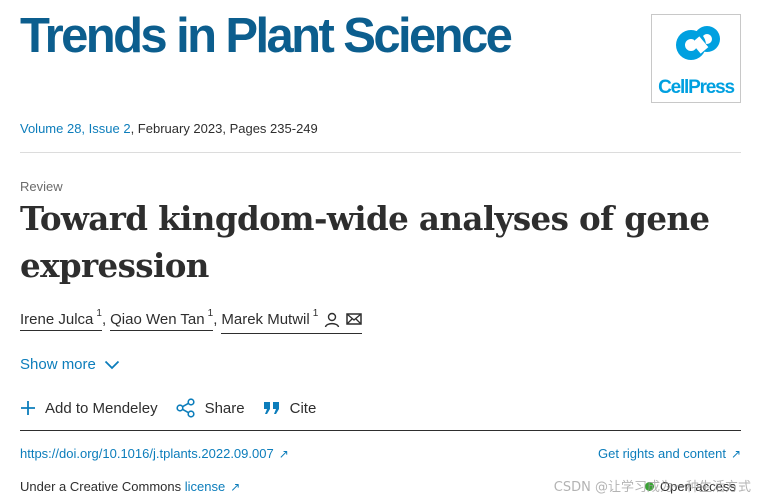 The image size is (759, 499). I want to click on cite-label: Cite, so click(303, 408).